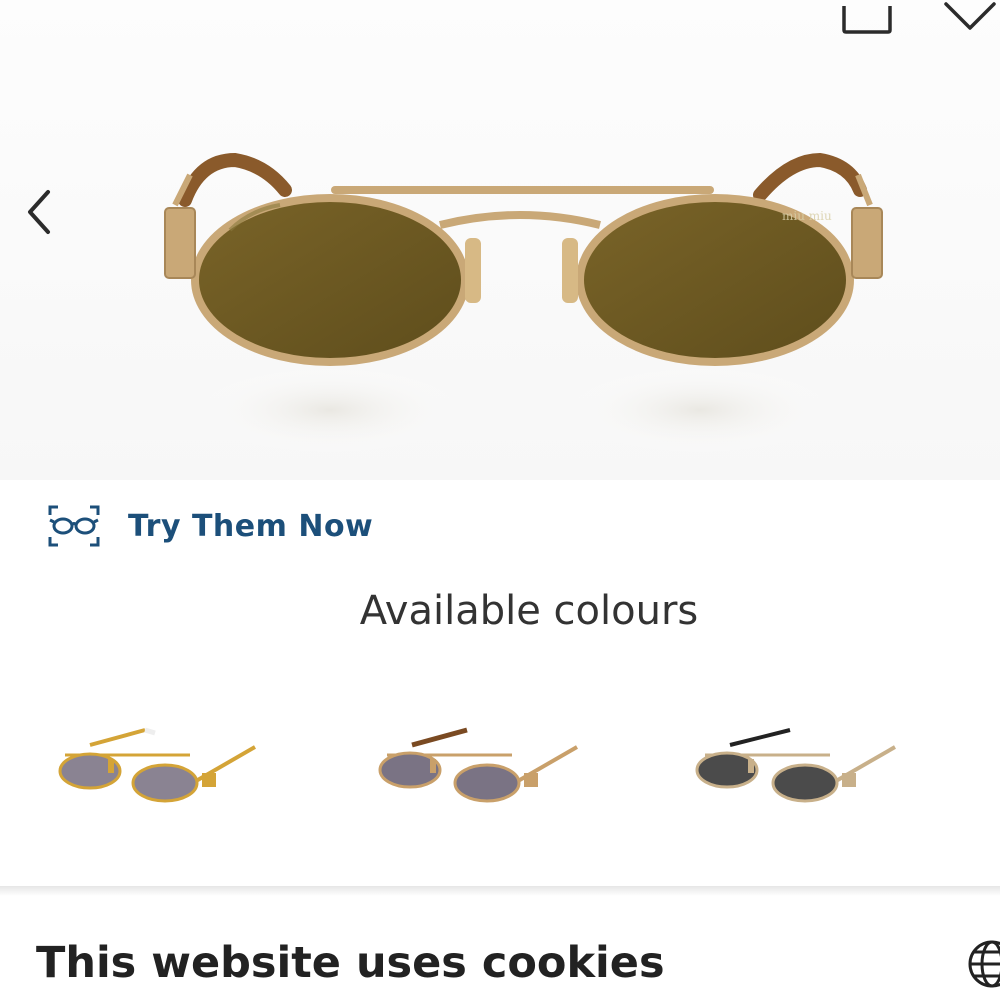  Describe the element at coordinates (74, 526) in the screenshot. I see `glasses-icon` at that location.